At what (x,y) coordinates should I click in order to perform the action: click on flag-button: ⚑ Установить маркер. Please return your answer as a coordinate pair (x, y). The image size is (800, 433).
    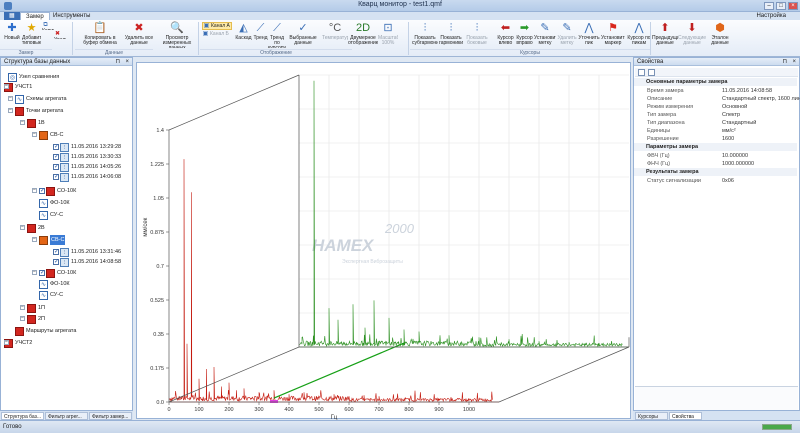
    Looking at the image, I should click on (613, 34).